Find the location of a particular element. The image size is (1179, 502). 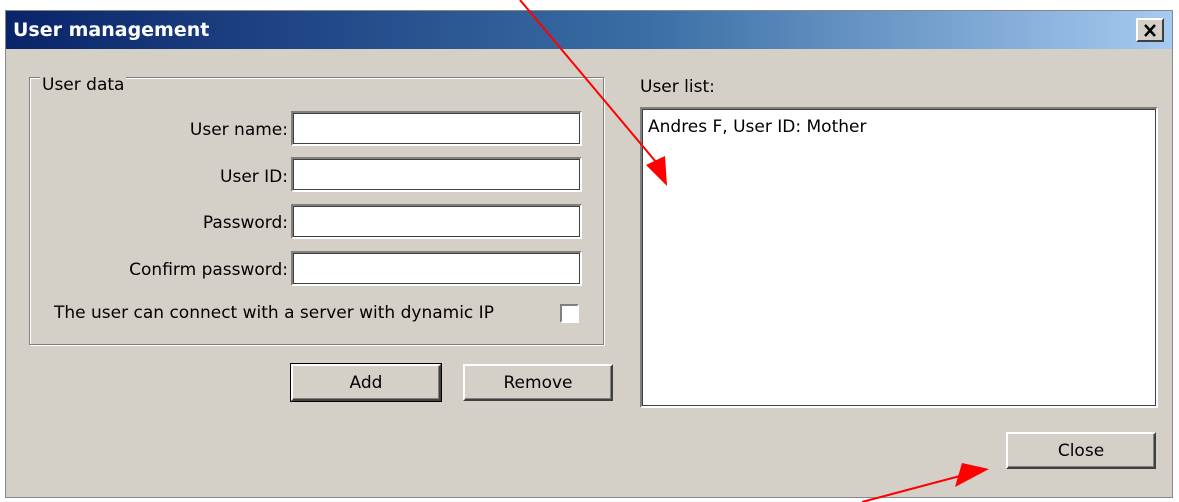

remove-button: Remove is located at coordinates (538, 382).